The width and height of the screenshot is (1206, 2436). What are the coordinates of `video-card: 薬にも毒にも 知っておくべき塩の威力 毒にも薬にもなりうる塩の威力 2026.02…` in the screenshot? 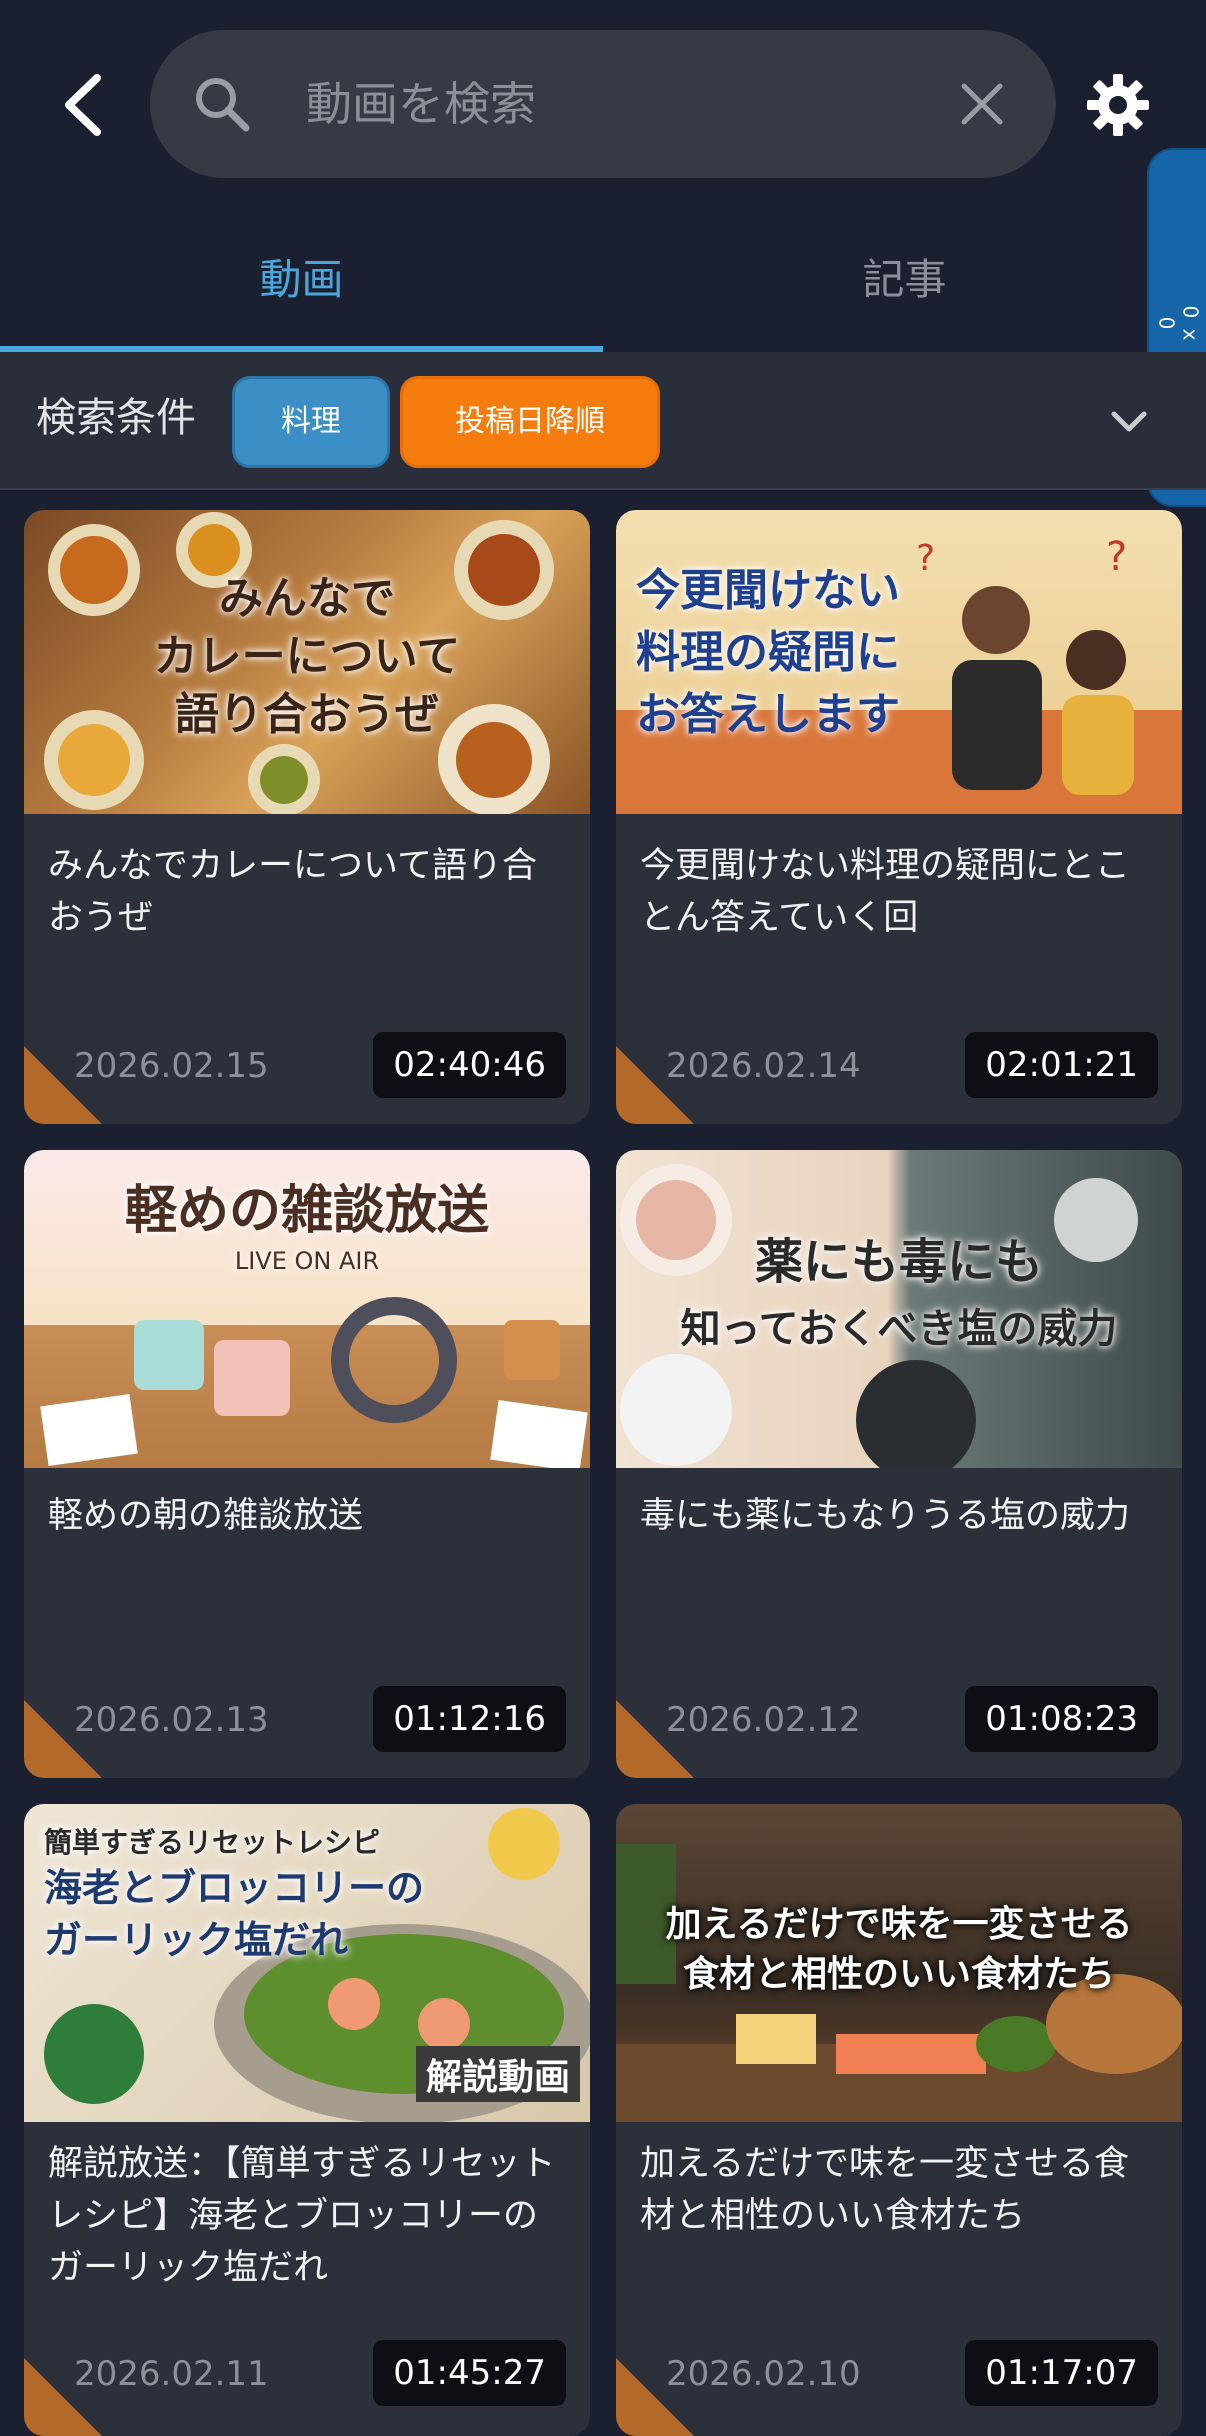 It's located at (899, 1464).